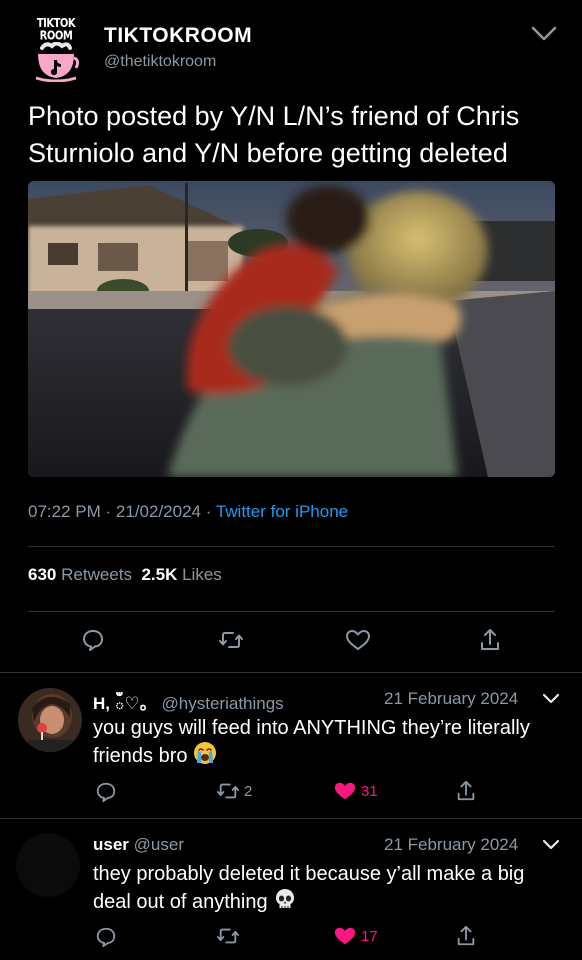 Image resolution: width=582 pixels, height=960 pixels. Describe the element at coordinates (248, 791) in the screenshot. I see `retweet-count: 2` at that location.